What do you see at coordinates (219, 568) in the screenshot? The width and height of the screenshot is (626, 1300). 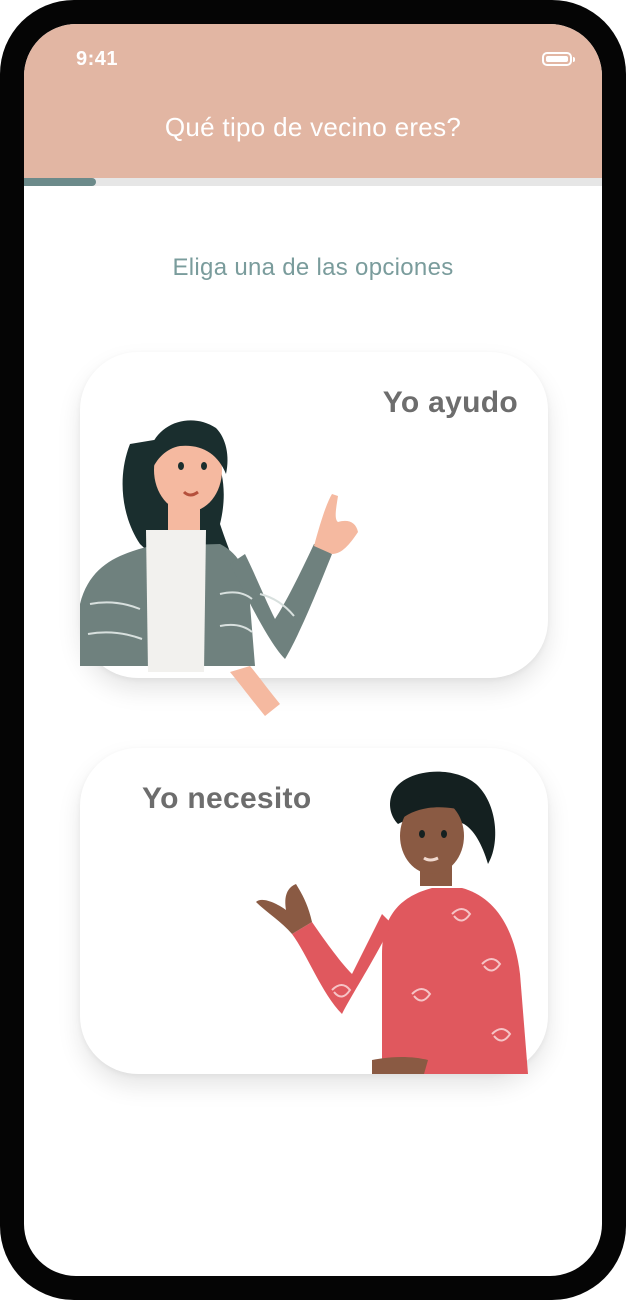 I see `woman-pointing-illustration` at bounding box center [219, 568].